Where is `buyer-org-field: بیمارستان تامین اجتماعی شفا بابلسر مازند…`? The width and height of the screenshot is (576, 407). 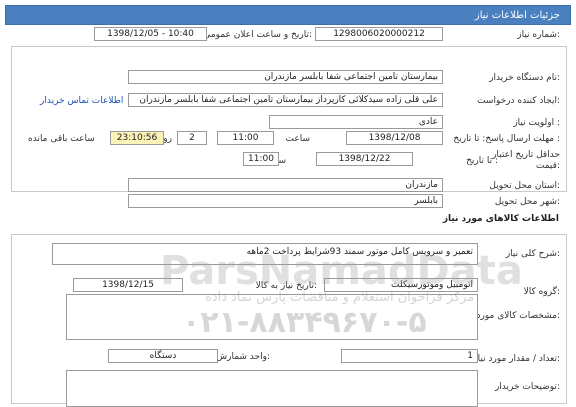 buyer-org-field: بیمارستان تامین اجتماعی شفا بابلسر مازند… is located at coordinates (285, 77).